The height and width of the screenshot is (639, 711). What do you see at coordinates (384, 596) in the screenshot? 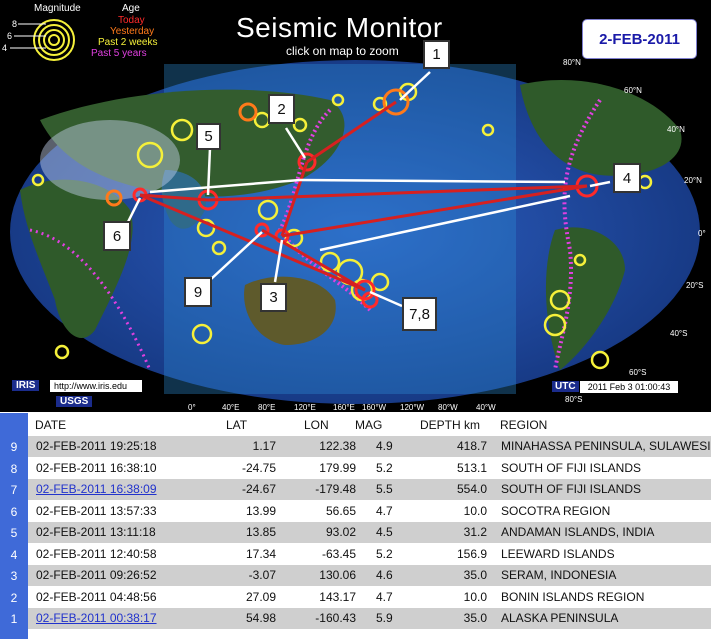
I see `row-mag: 4.7` at bounding box center [384, 596].